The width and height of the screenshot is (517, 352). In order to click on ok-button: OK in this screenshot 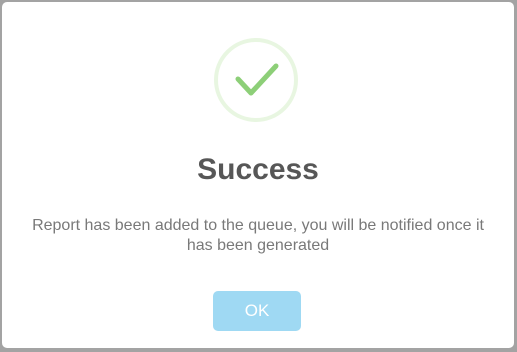, I will do `click(257, 311)`.